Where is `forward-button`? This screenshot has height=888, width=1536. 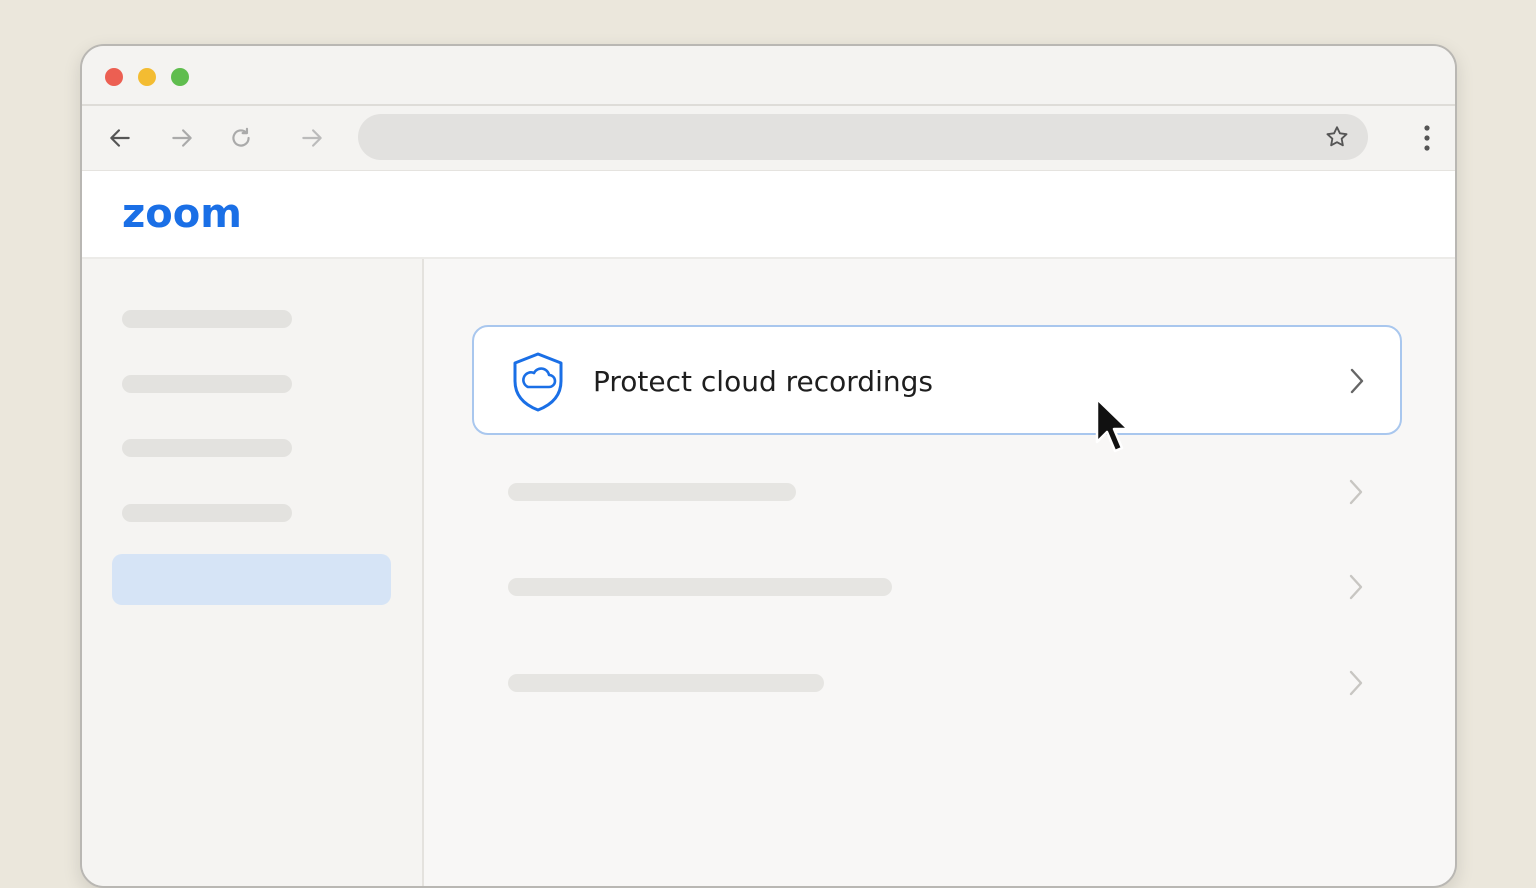 forward-button is located at coordinates (182, 138).